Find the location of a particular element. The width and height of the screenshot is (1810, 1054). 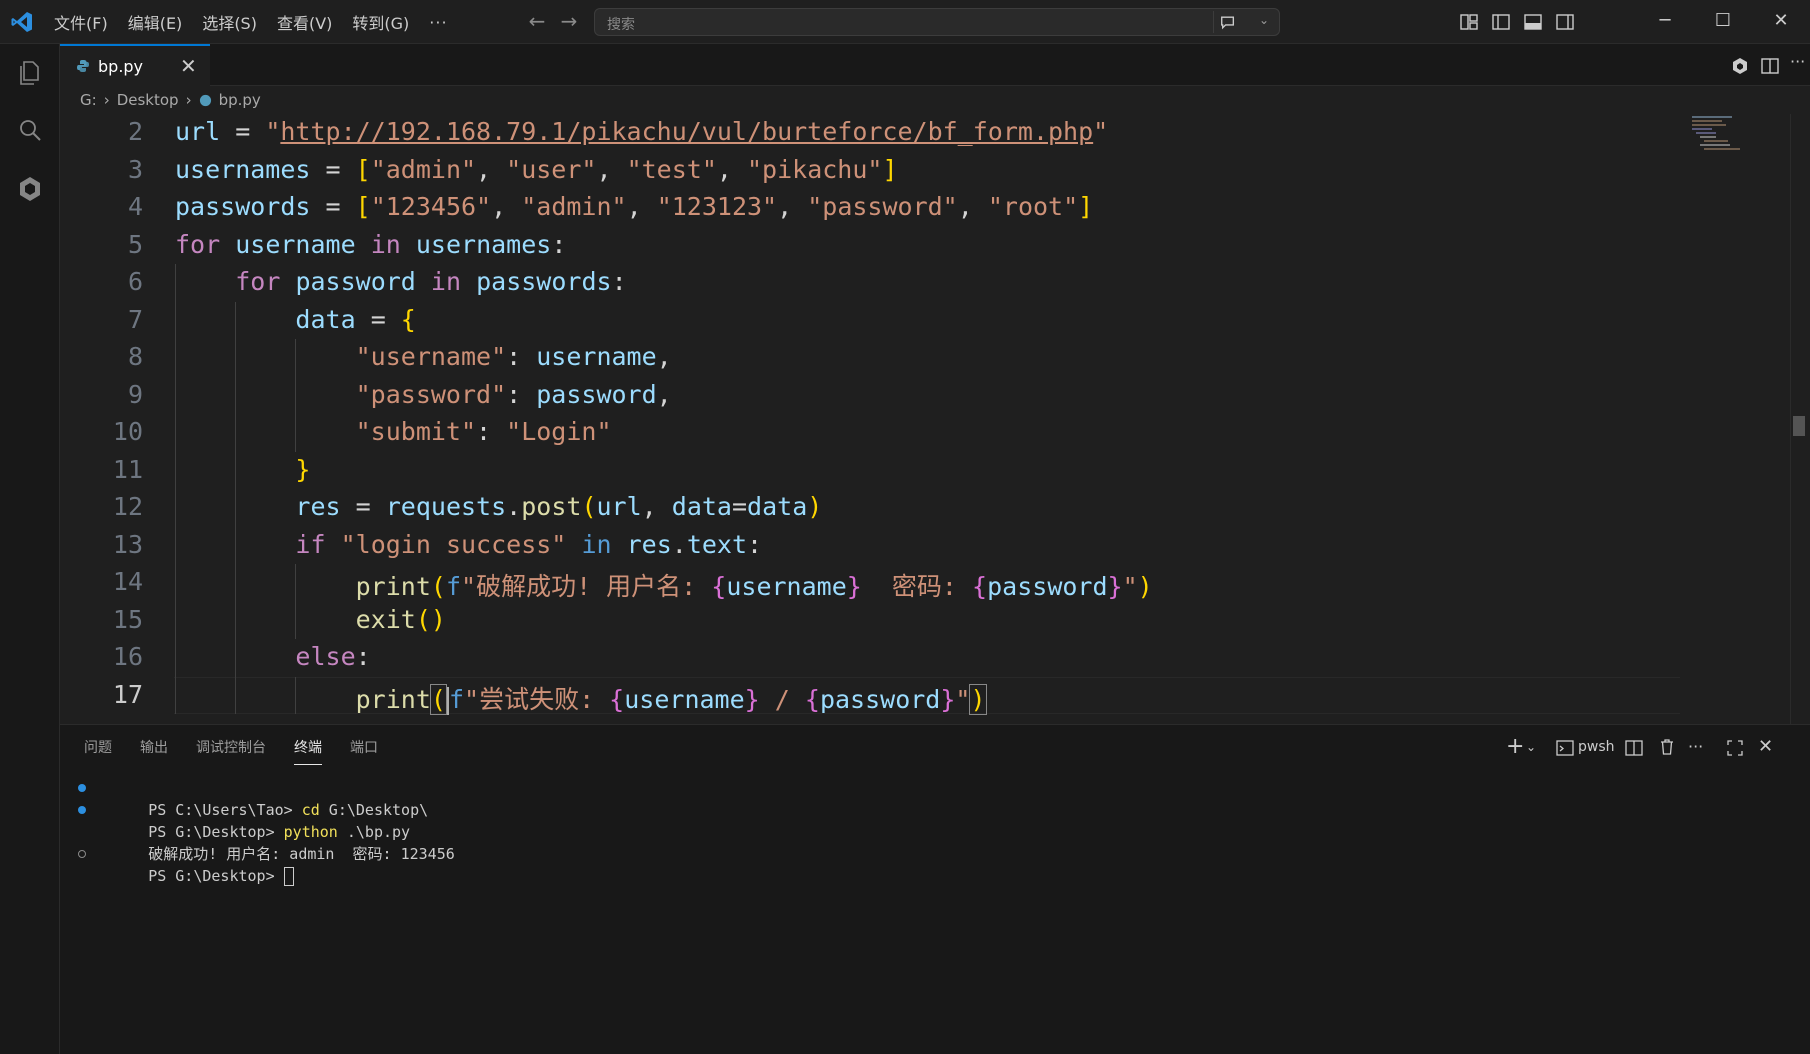

codeium-icon is located at coordinates (1740, 66).